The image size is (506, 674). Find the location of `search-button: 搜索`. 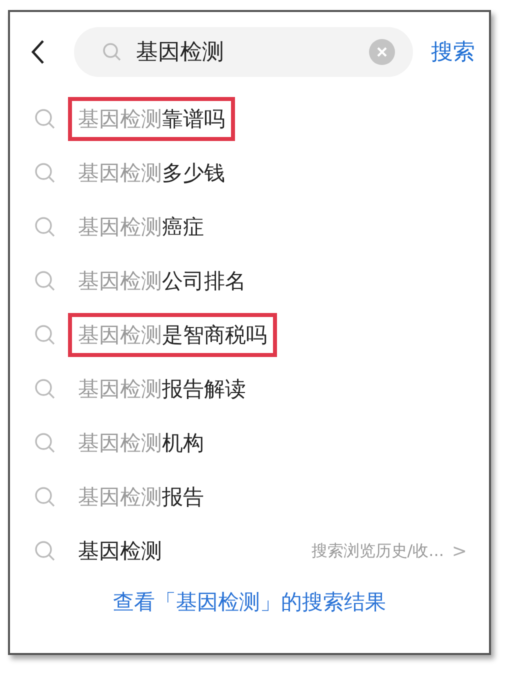

search-button: 搜索 is located at coordinates (453, 52).